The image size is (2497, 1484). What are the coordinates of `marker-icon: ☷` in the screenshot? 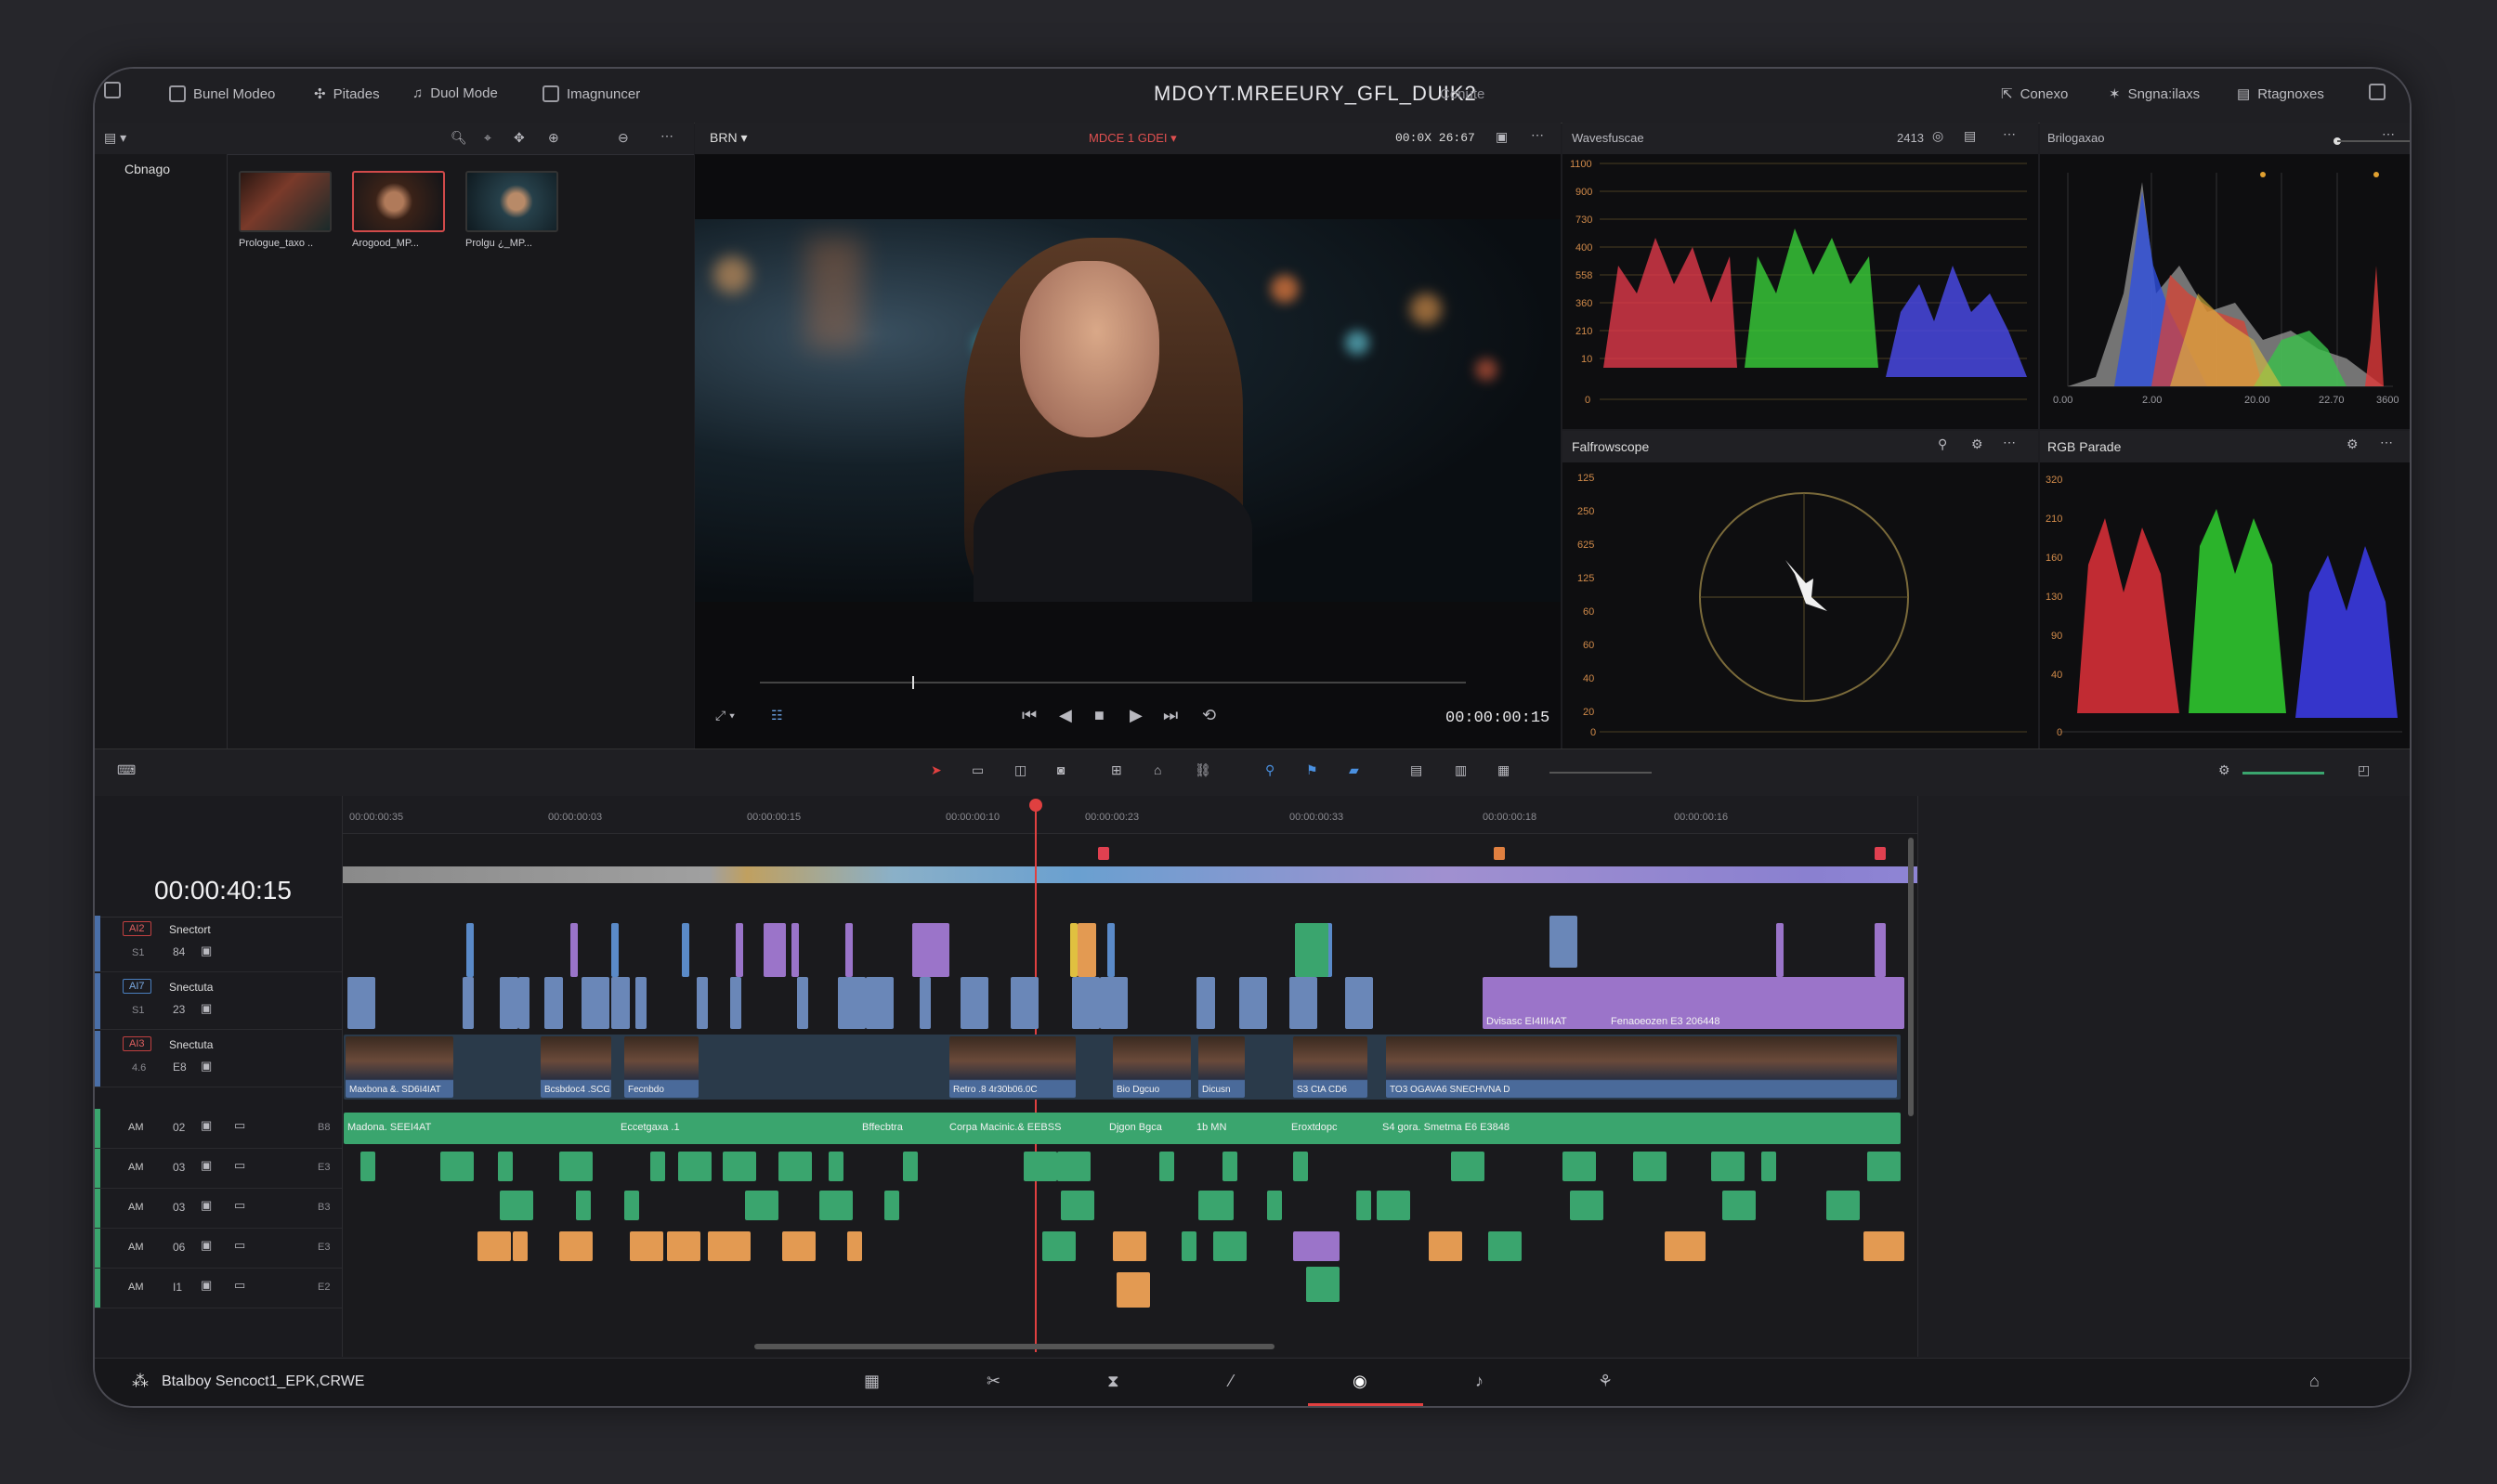 It's located at (777, 715).